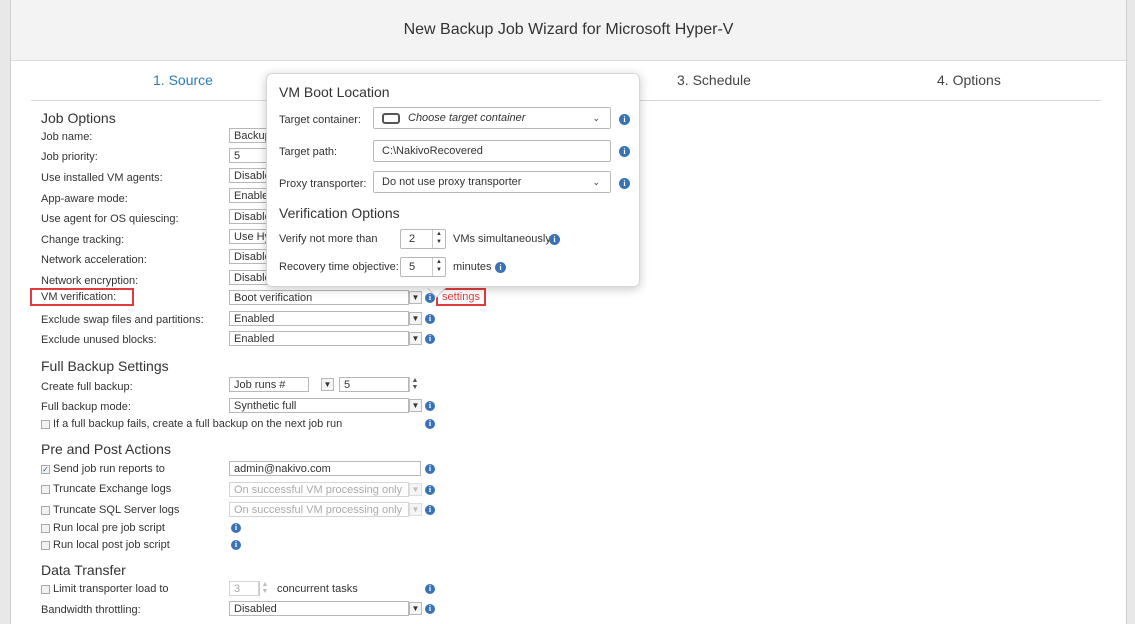 Image resolution: width=1135 pixels, height=624 pixels. Describe the element at coordinates (109, 469) in the screenshot. I see `send-reports-label: Send job run reports to` at that location.